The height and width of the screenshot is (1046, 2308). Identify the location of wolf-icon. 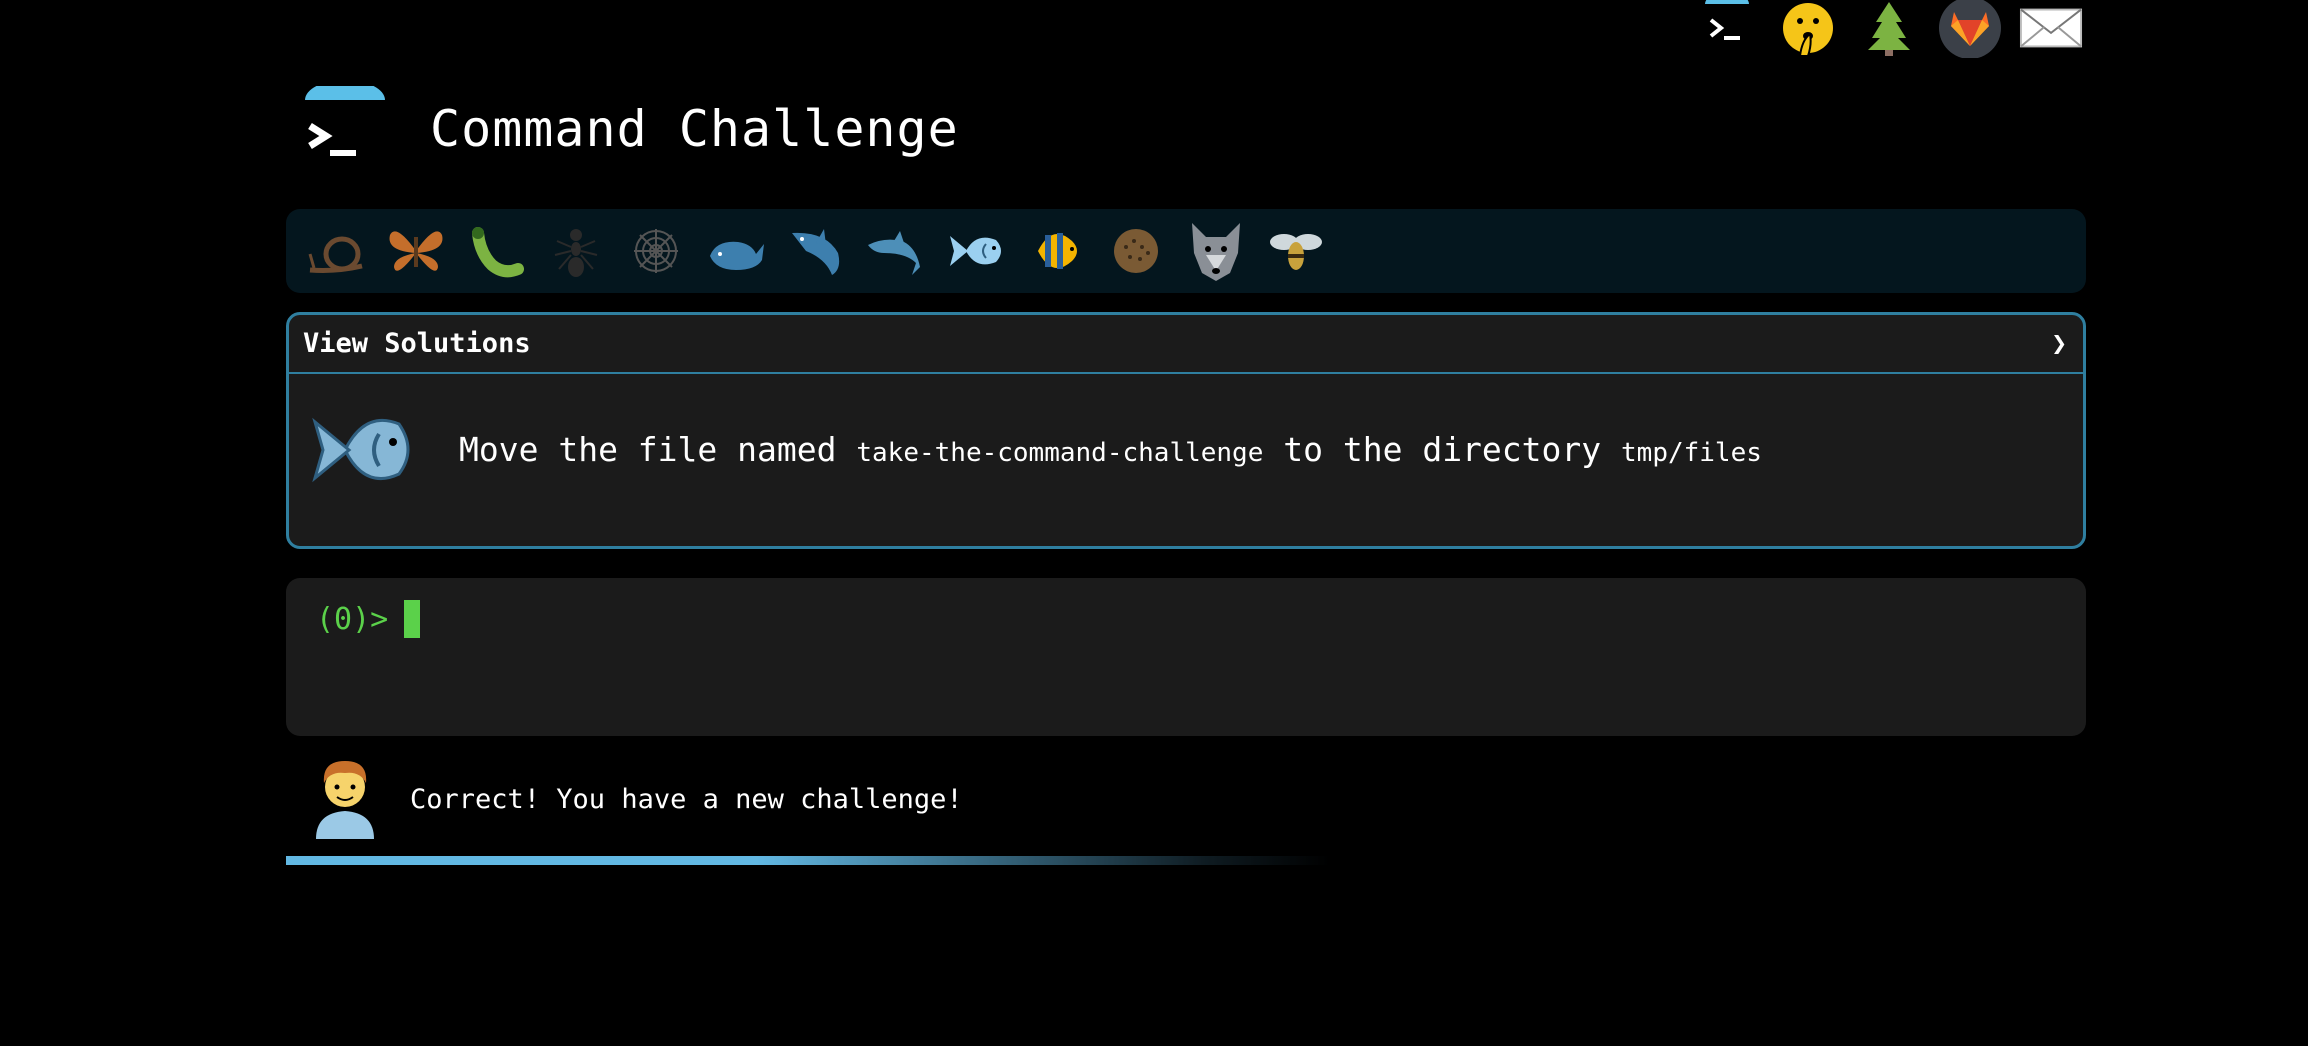
(1216, 251).